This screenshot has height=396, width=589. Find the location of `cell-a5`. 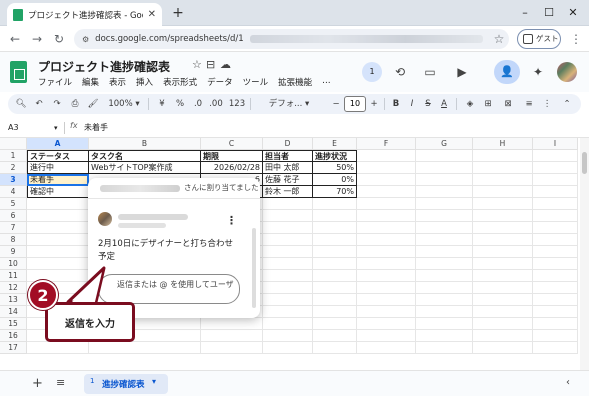

cell-a5 is located at coordinates (58, 204).